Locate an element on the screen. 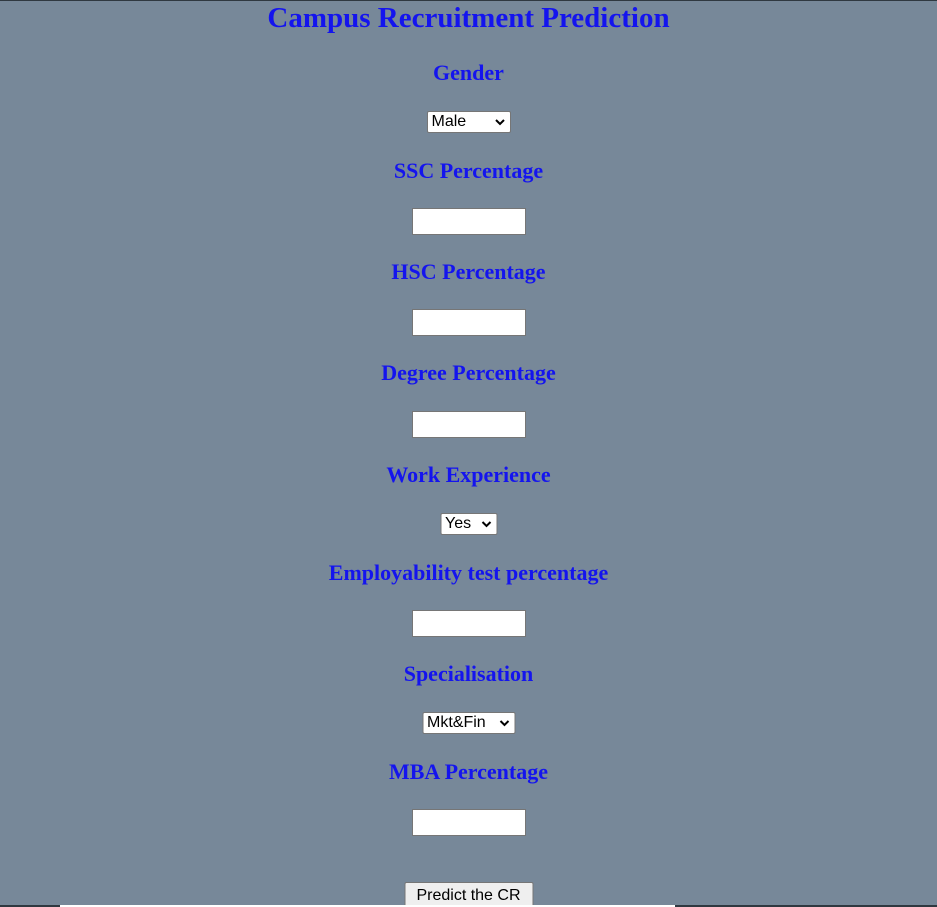 Image resolution: width=937 pixels, height=907 pixels. specialisation-select: Mkt&Fin is located at coordinates (468, 723).